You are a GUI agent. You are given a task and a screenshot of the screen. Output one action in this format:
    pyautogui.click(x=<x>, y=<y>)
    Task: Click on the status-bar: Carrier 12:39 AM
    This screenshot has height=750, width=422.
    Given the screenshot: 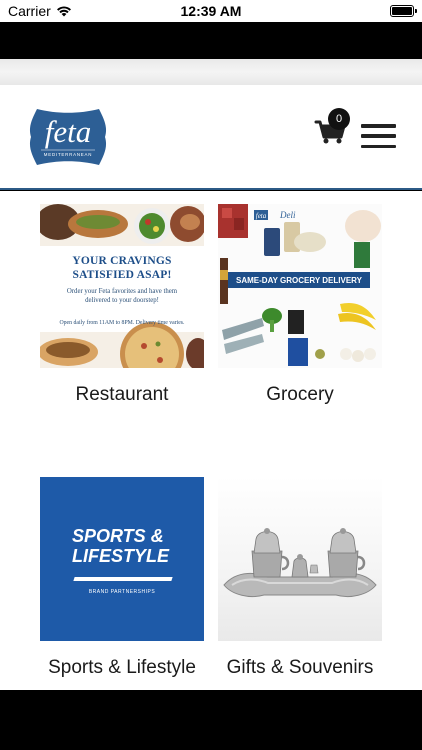 What is the action you would take?
    pyautogui.click(x=211, y=11)
    